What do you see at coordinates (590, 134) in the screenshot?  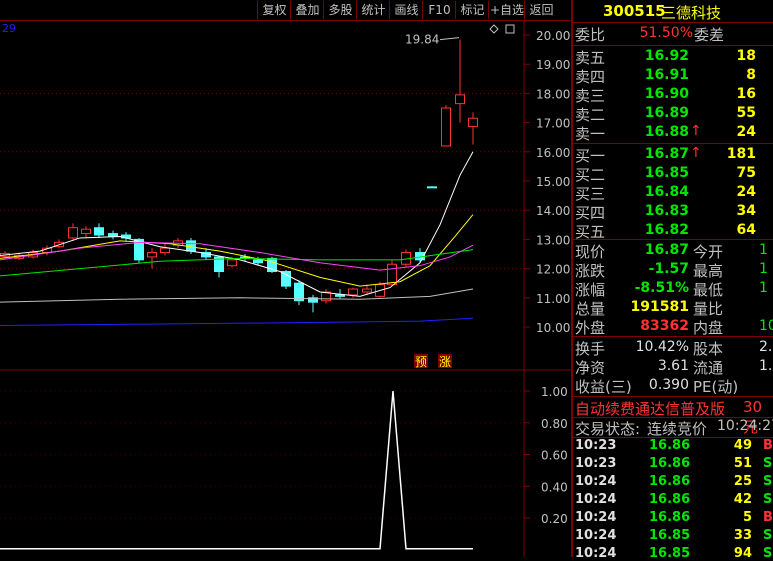 I see `ask-label: 卖一` at bounding box center [590, 134].